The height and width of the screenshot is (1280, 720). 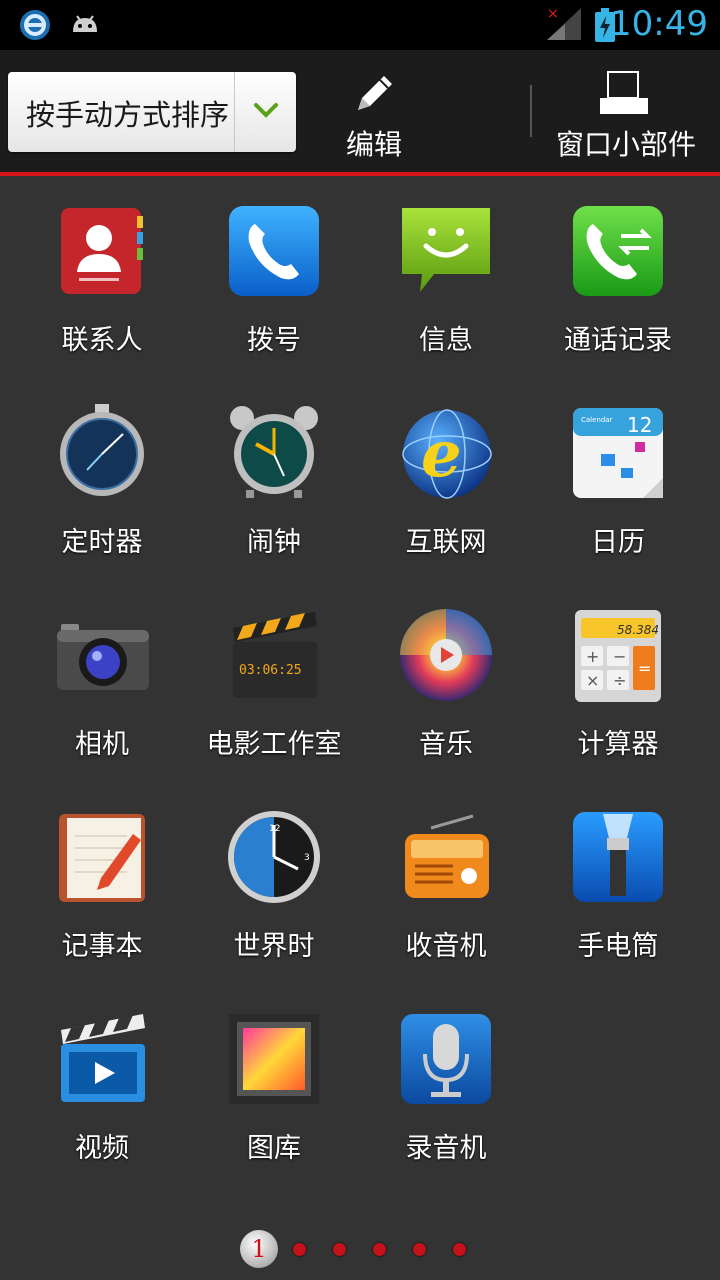 What do you see at coordinates (128, 115) in the screenshot?
I see `sort-dropdown-label: 按手动方式排序` at bounding box center [128, 115].